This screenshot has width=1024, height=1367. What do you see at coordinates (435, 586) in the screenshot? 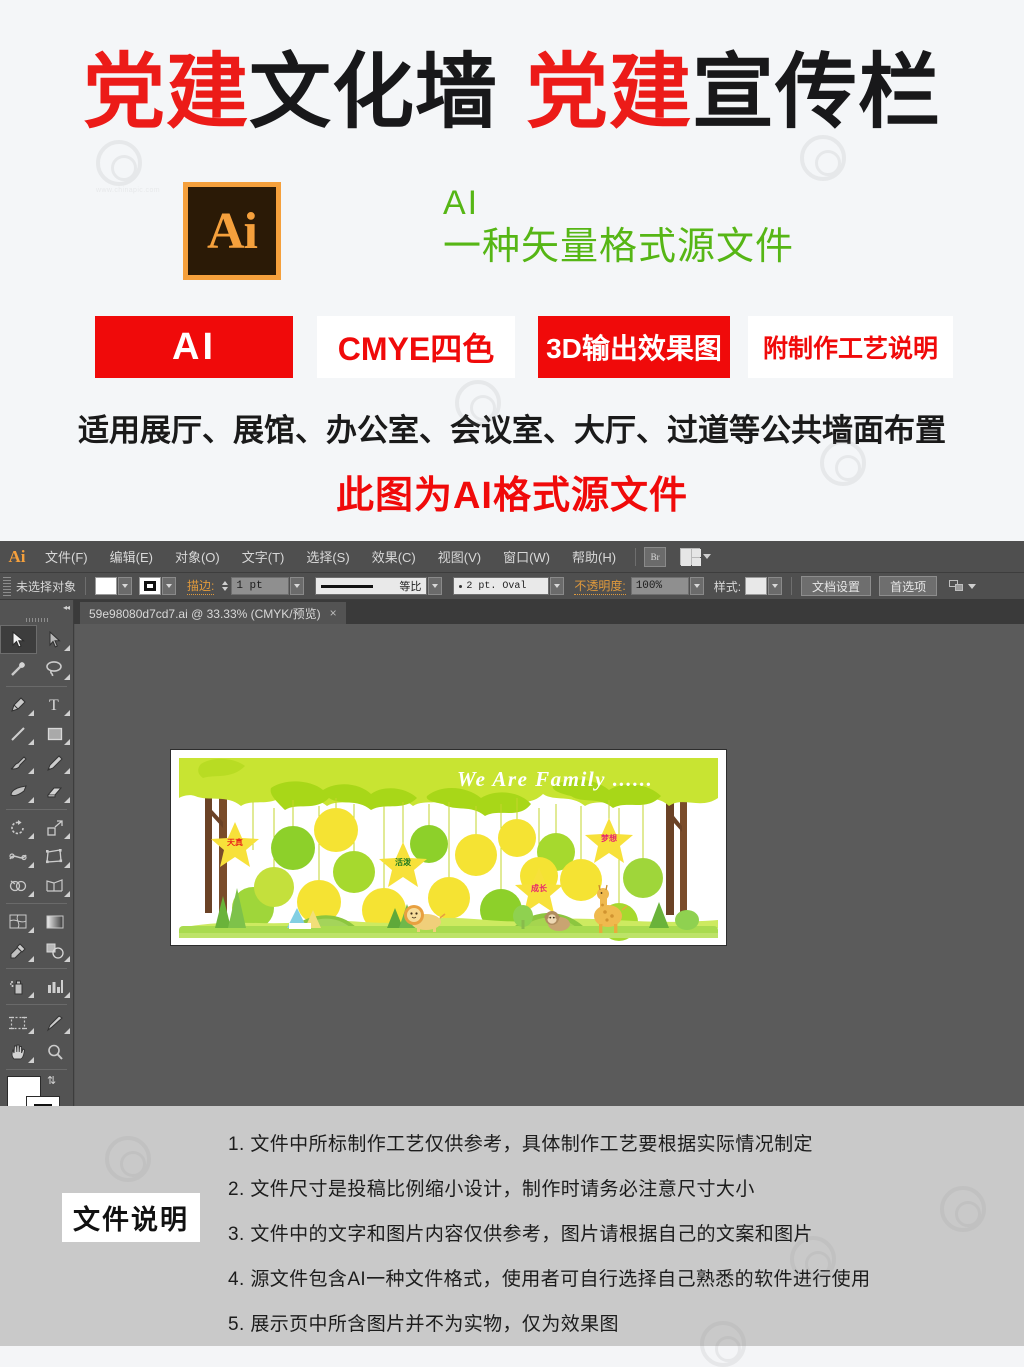
I see `stroke-profile-dropdown` at bounding box center [435, 586].